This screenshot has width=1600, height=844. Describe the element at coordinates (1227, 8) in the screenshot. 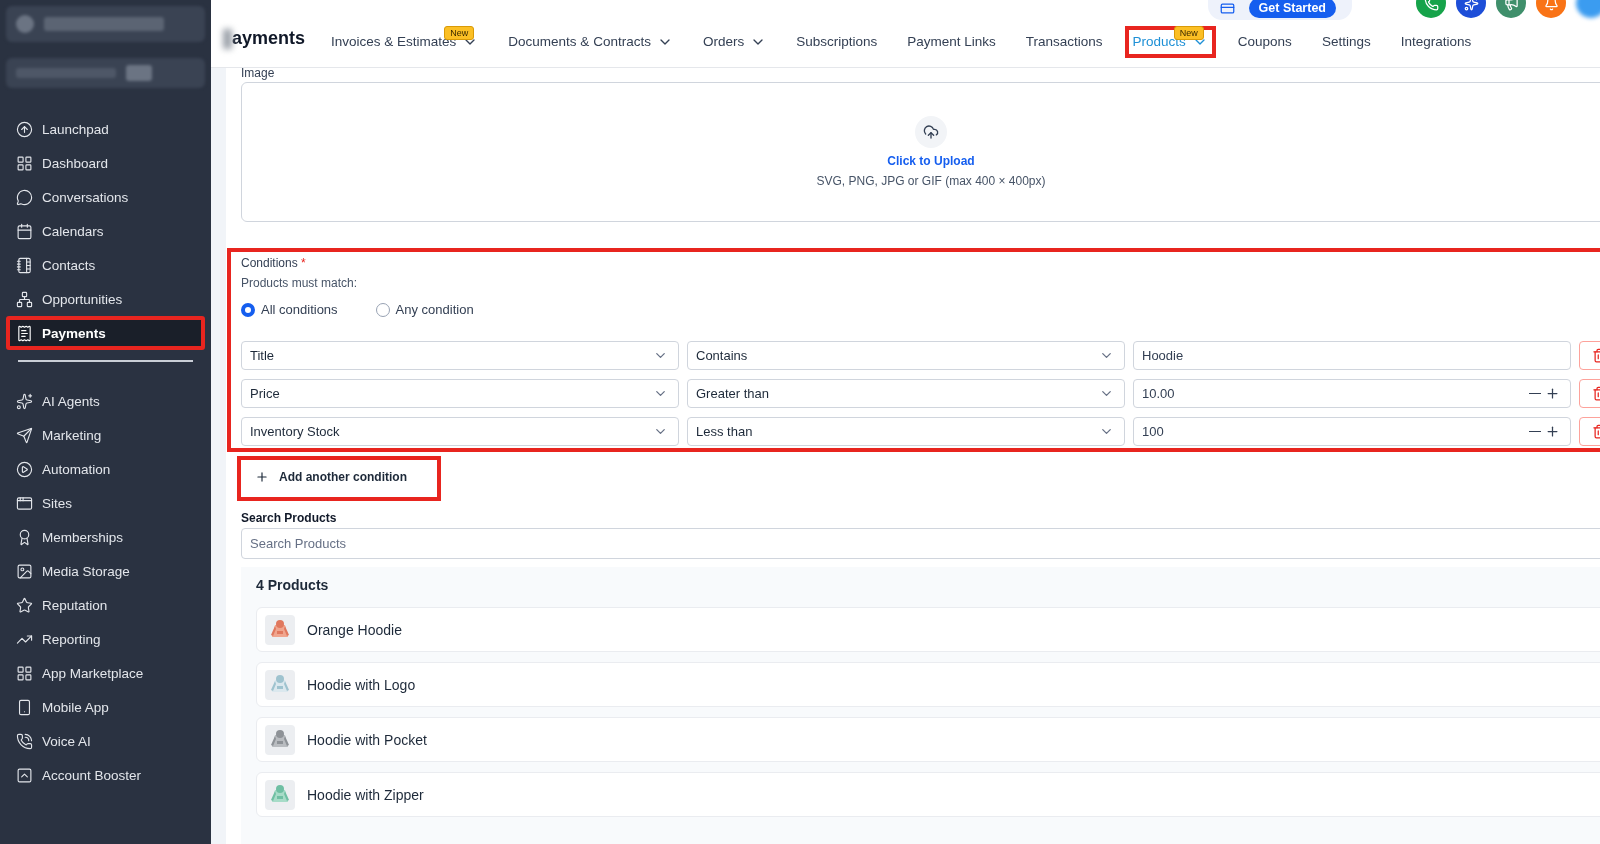

I see `card-icon` at that location.